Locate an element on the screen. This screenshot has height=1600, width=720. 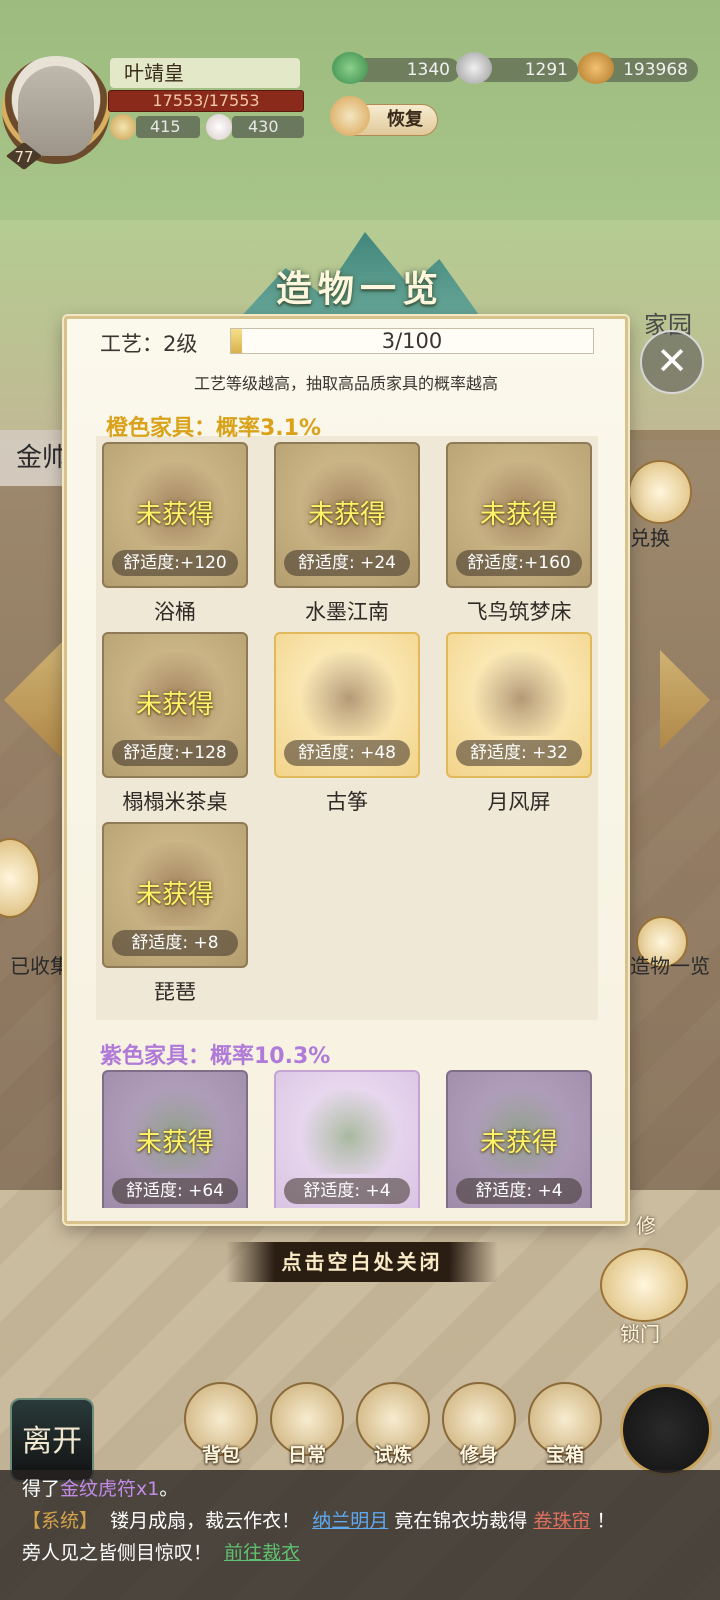
chat-text: 旁人见之皆侧目惊叹！ is located at coordinates (117, 1553).